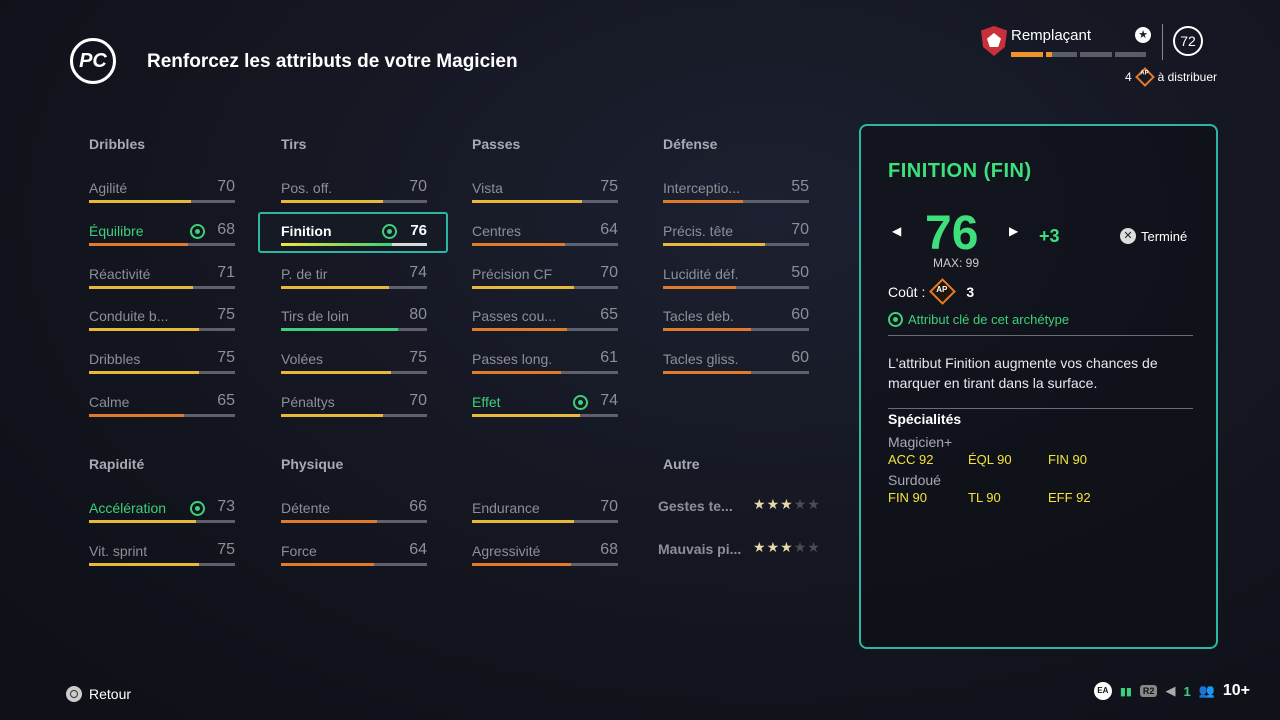 The image size is (1280, 720). Describe the element at coordinates (306, 230) in the screenshot. I see `attribute-label: Finition` at that location.